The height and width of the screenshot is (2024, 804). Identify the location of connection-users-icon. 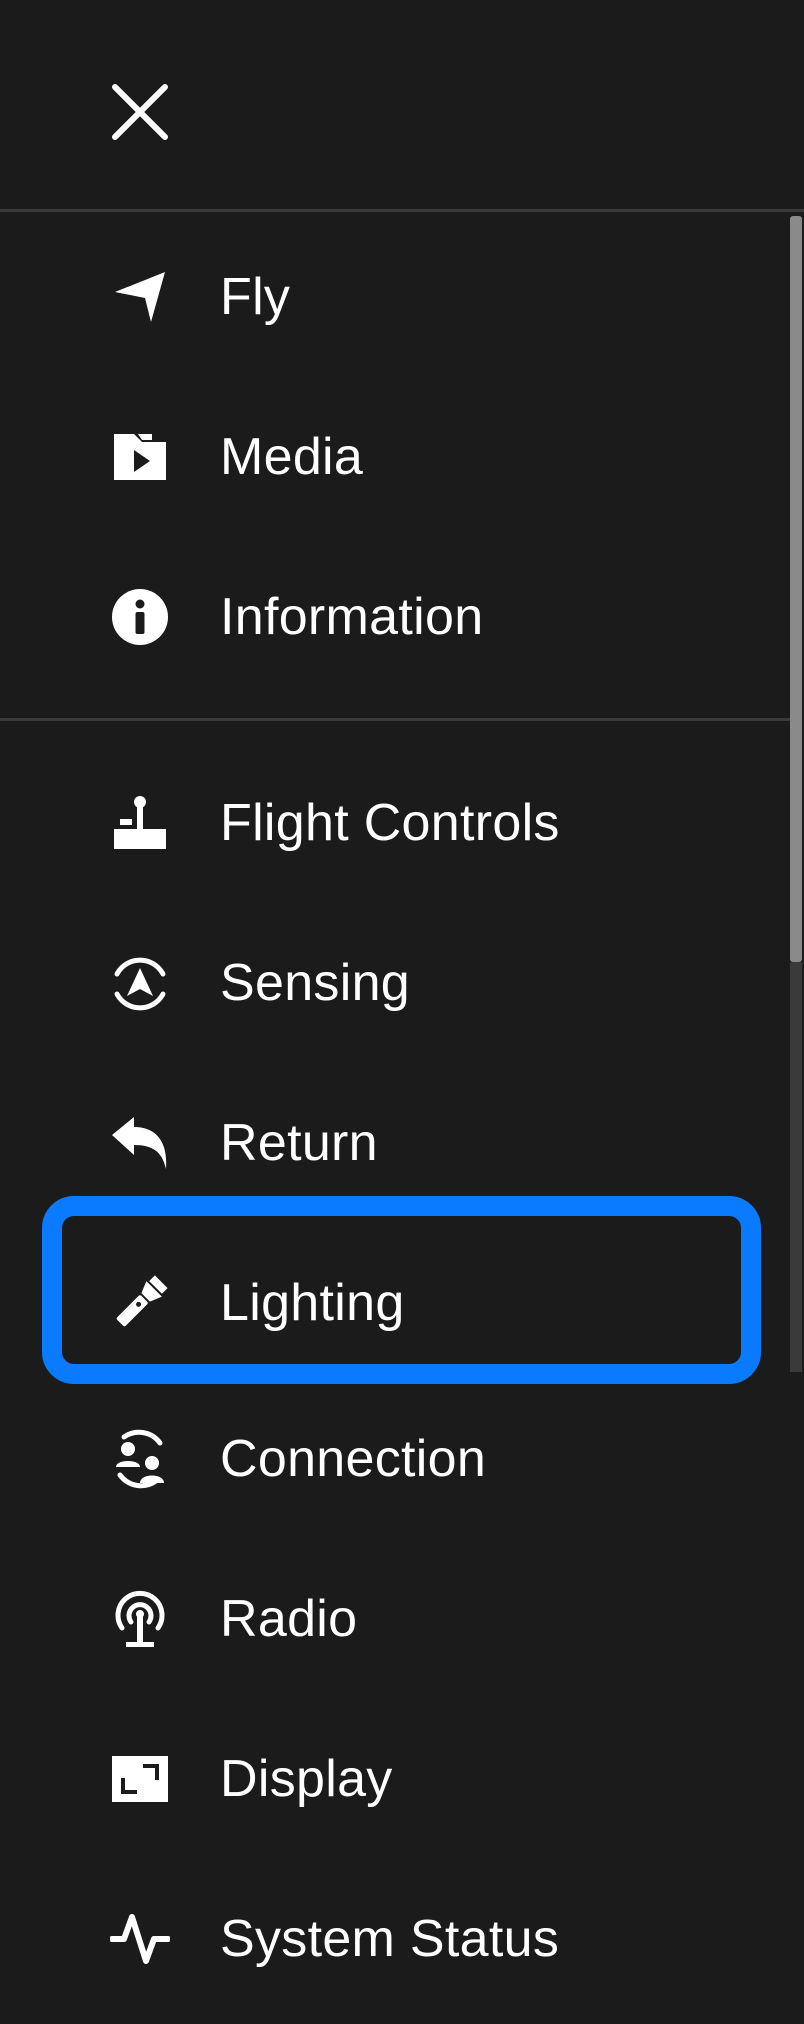
(140, 1459).